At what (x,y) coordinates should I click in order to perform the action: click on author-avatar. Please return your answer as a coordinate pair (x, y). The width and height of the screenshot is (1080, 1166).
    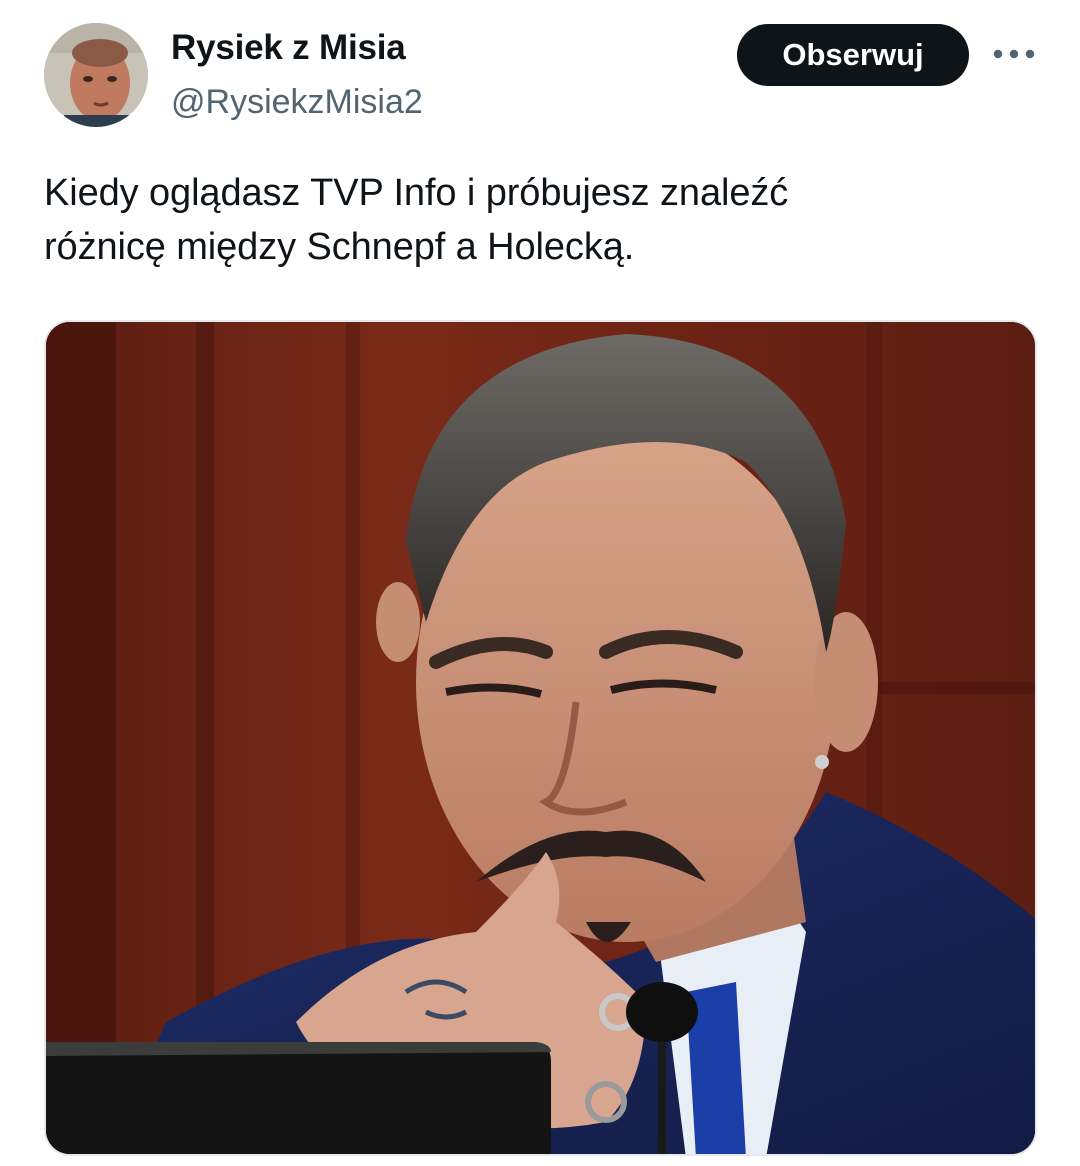
    Looking at the image, I should click on (96, 75).